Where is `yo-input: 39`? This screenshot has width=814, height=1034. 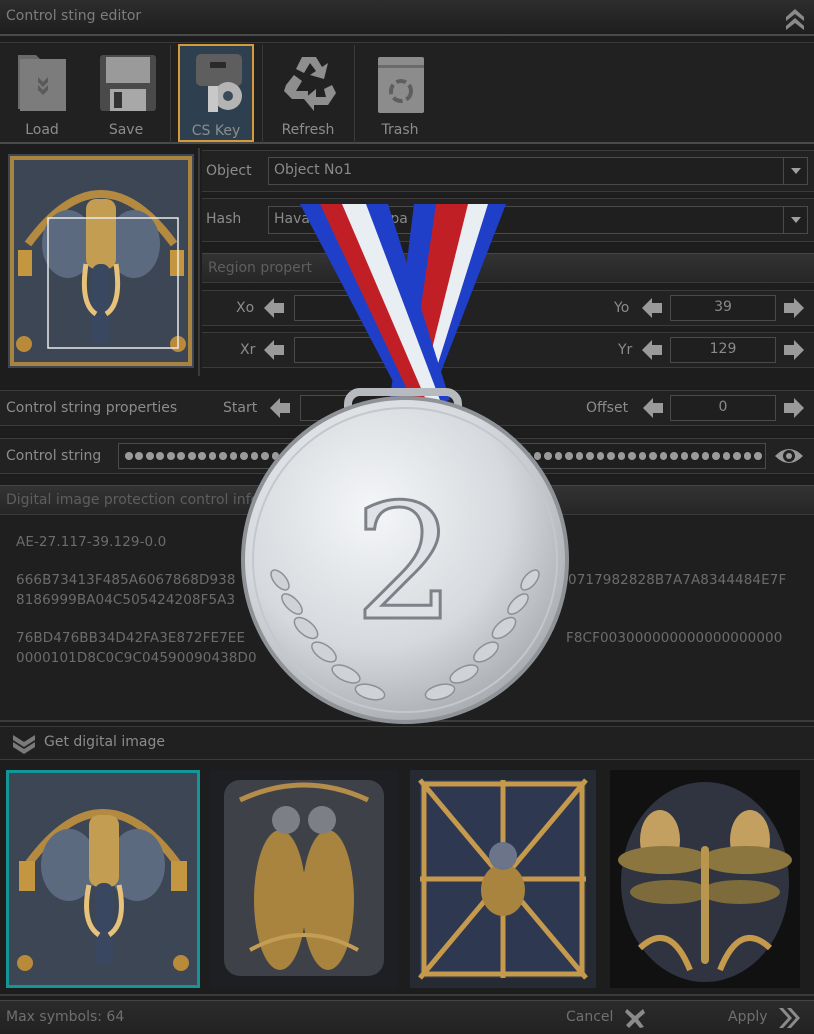
yo-input: 39 is located at coordinates (723, 308).